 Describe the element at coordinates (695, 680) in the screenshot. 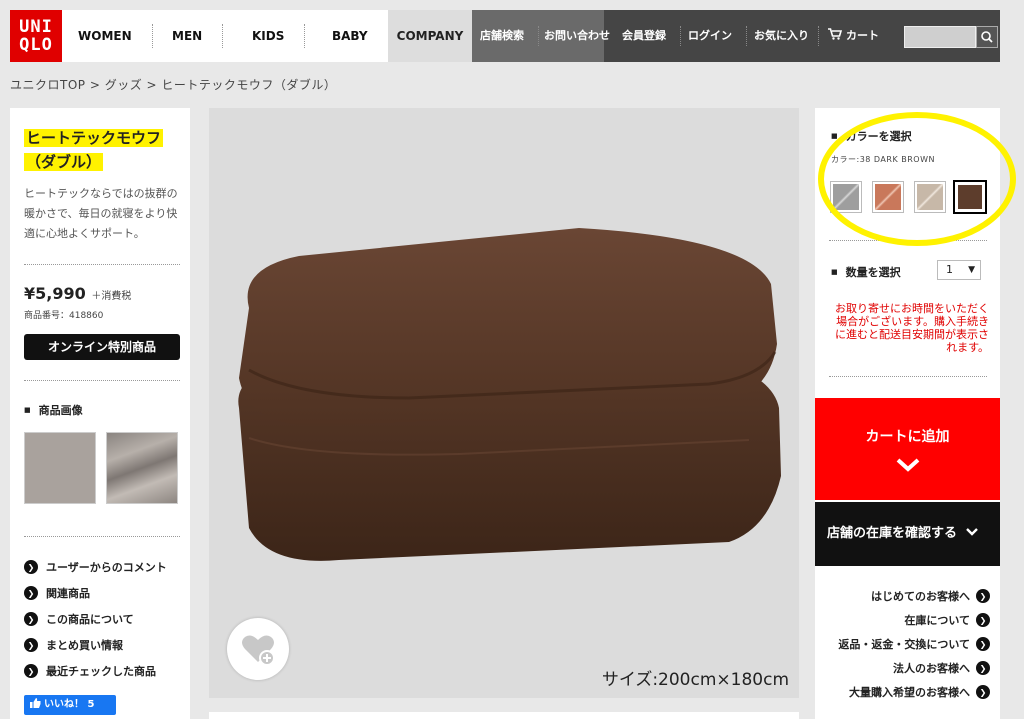

I see `size-caption: サイズ:200cm×180cm` at that location.